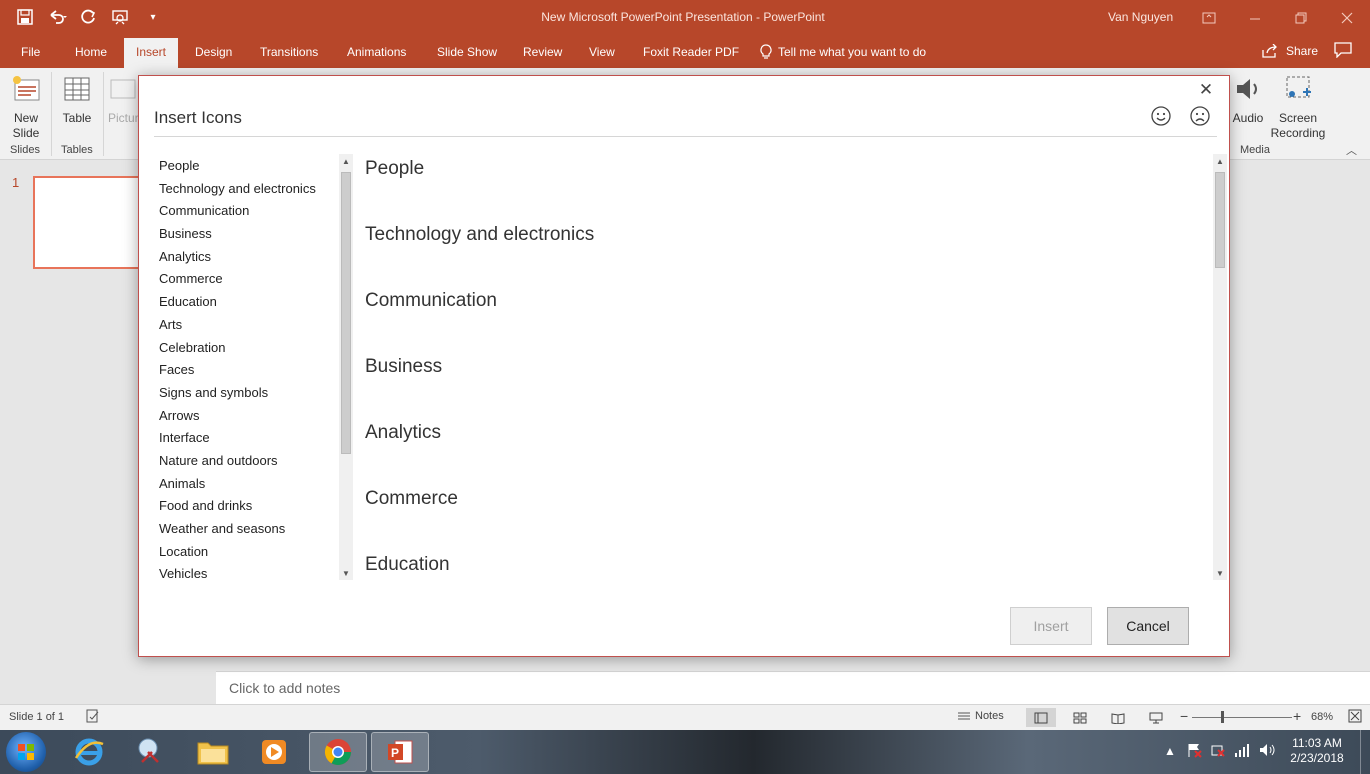 The image size is (1370, 774). Describe the element at coordinates (467, 52) in the screenshot. I see `tab-slide-show: Slide Show` at that location.